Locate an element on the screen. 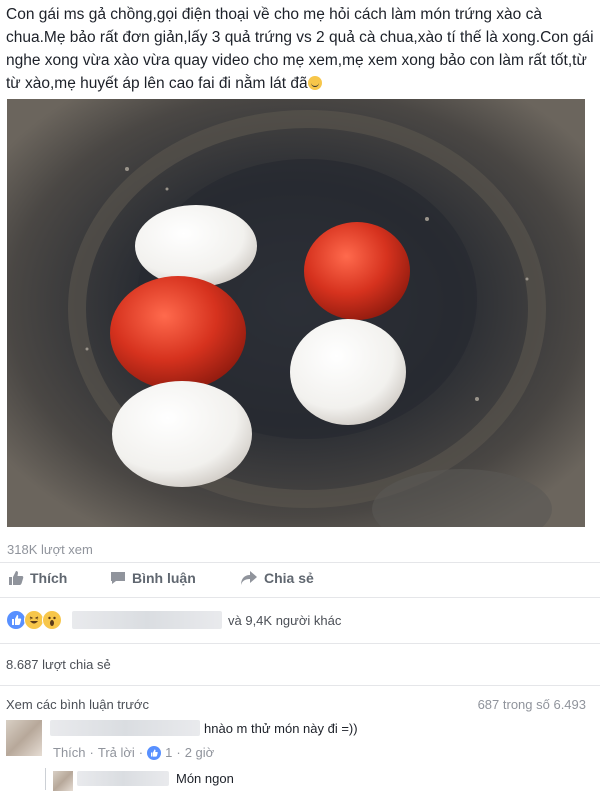 The image size is (600, 791). view-count: 318K lượt xem is located at coordinates (50, 549).